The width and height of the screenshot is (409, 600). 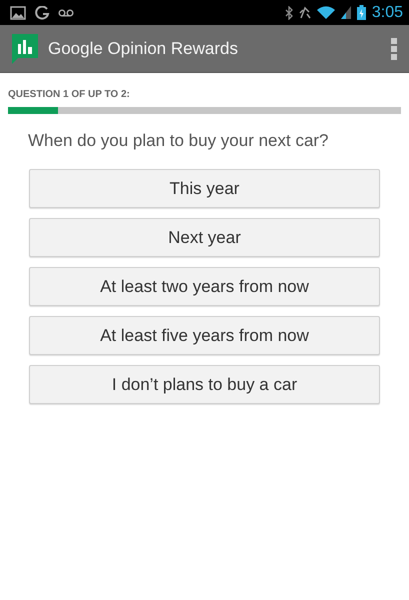 I want to click on progress-label: QUESTION 1 OF UP TO 2:, so click(x=69, y=94).